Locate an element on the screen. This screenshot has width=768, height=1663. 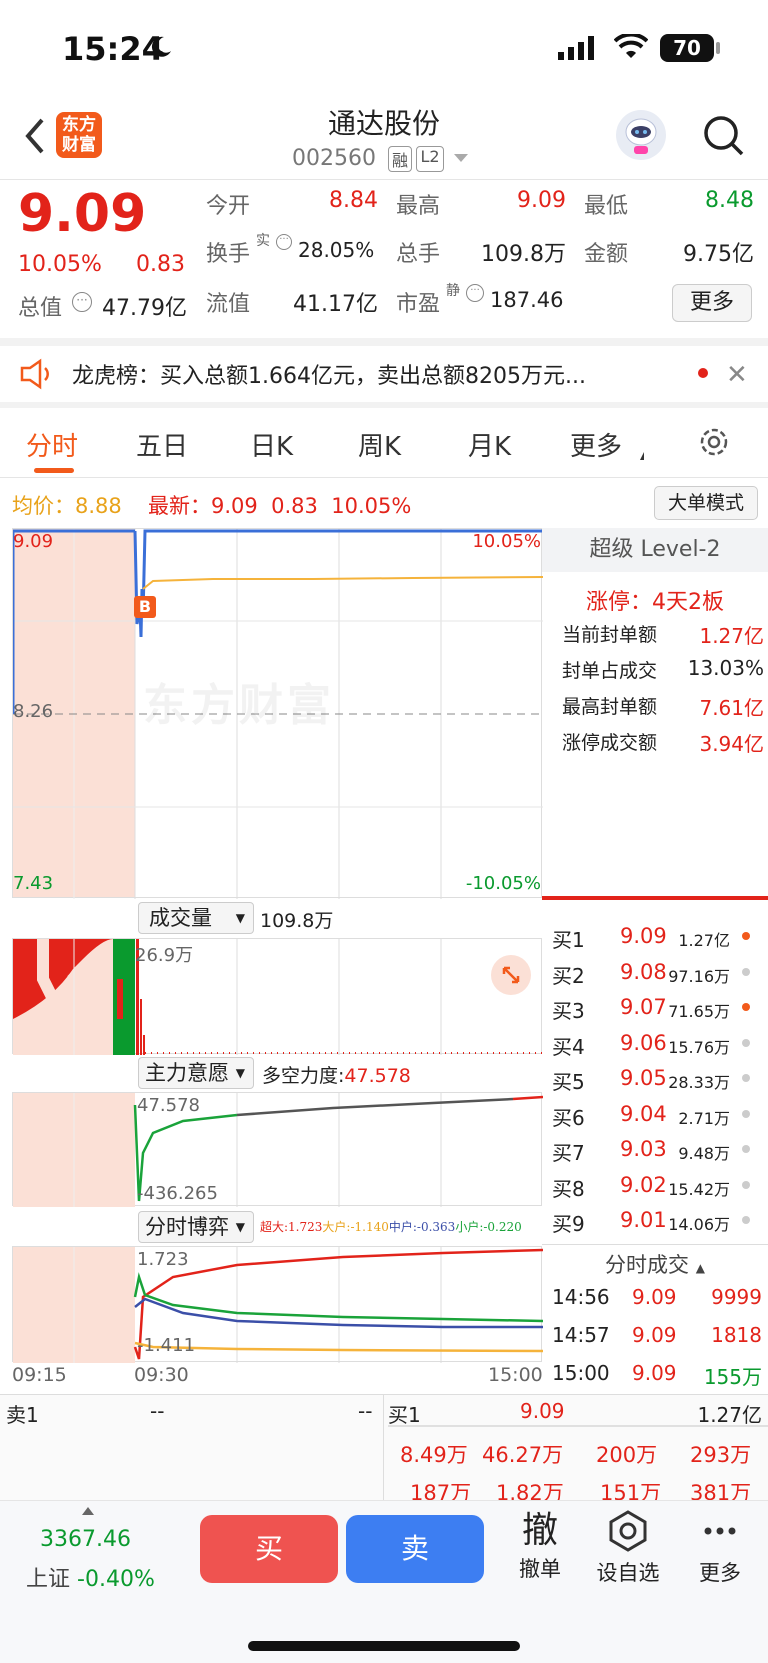
status-bar: 15:24 70 is located at coordinates (384, 50).